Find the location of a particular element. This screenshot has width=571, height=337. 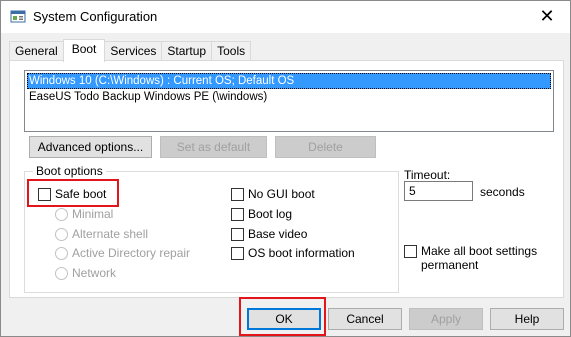

alternate-shell-radio: Alternate shell is located at coordinates (101, 234).